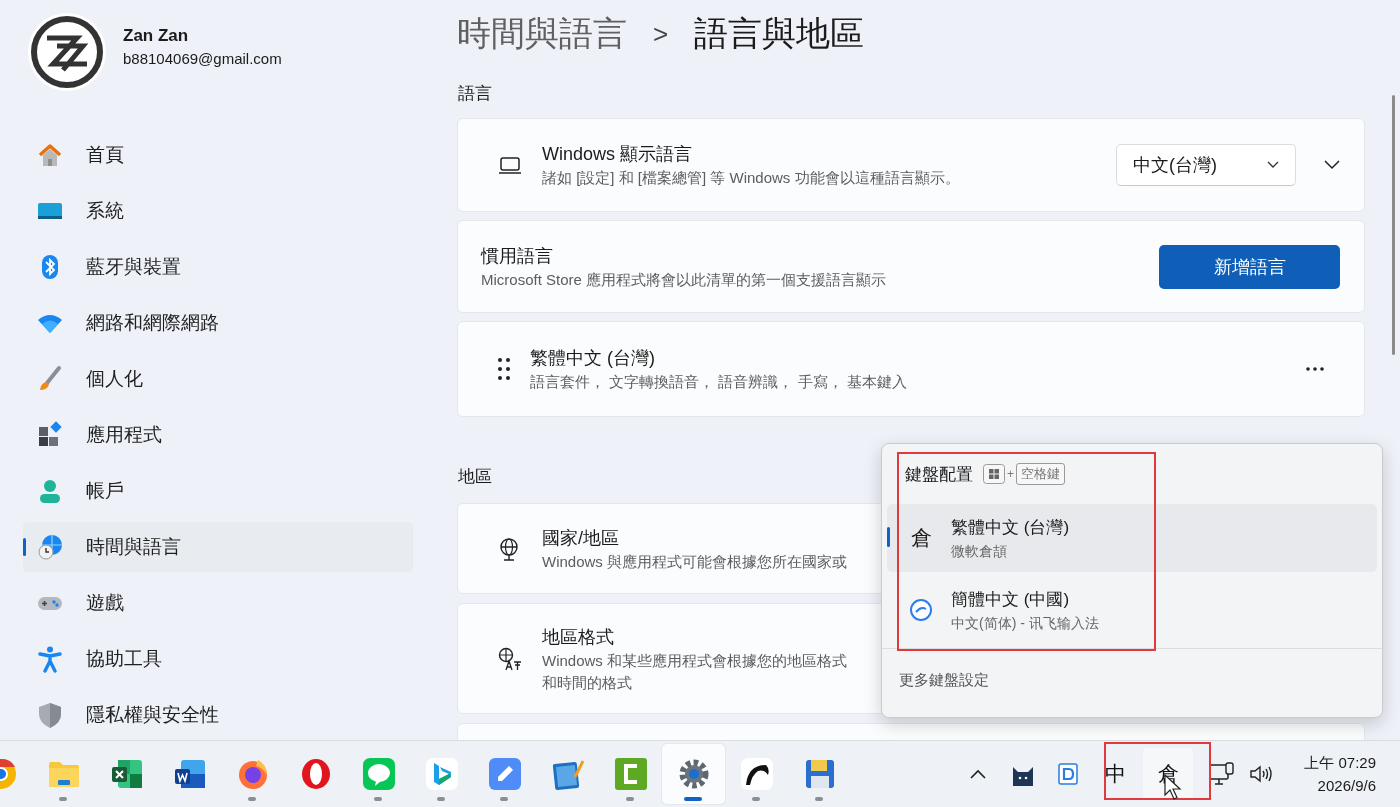 This screenshot has height=807, width=1400. I want to click on keyboard-layout-item: 簡體中文 (中國) 中文(简体) - 讯飞输入法, so click(1132, 610).